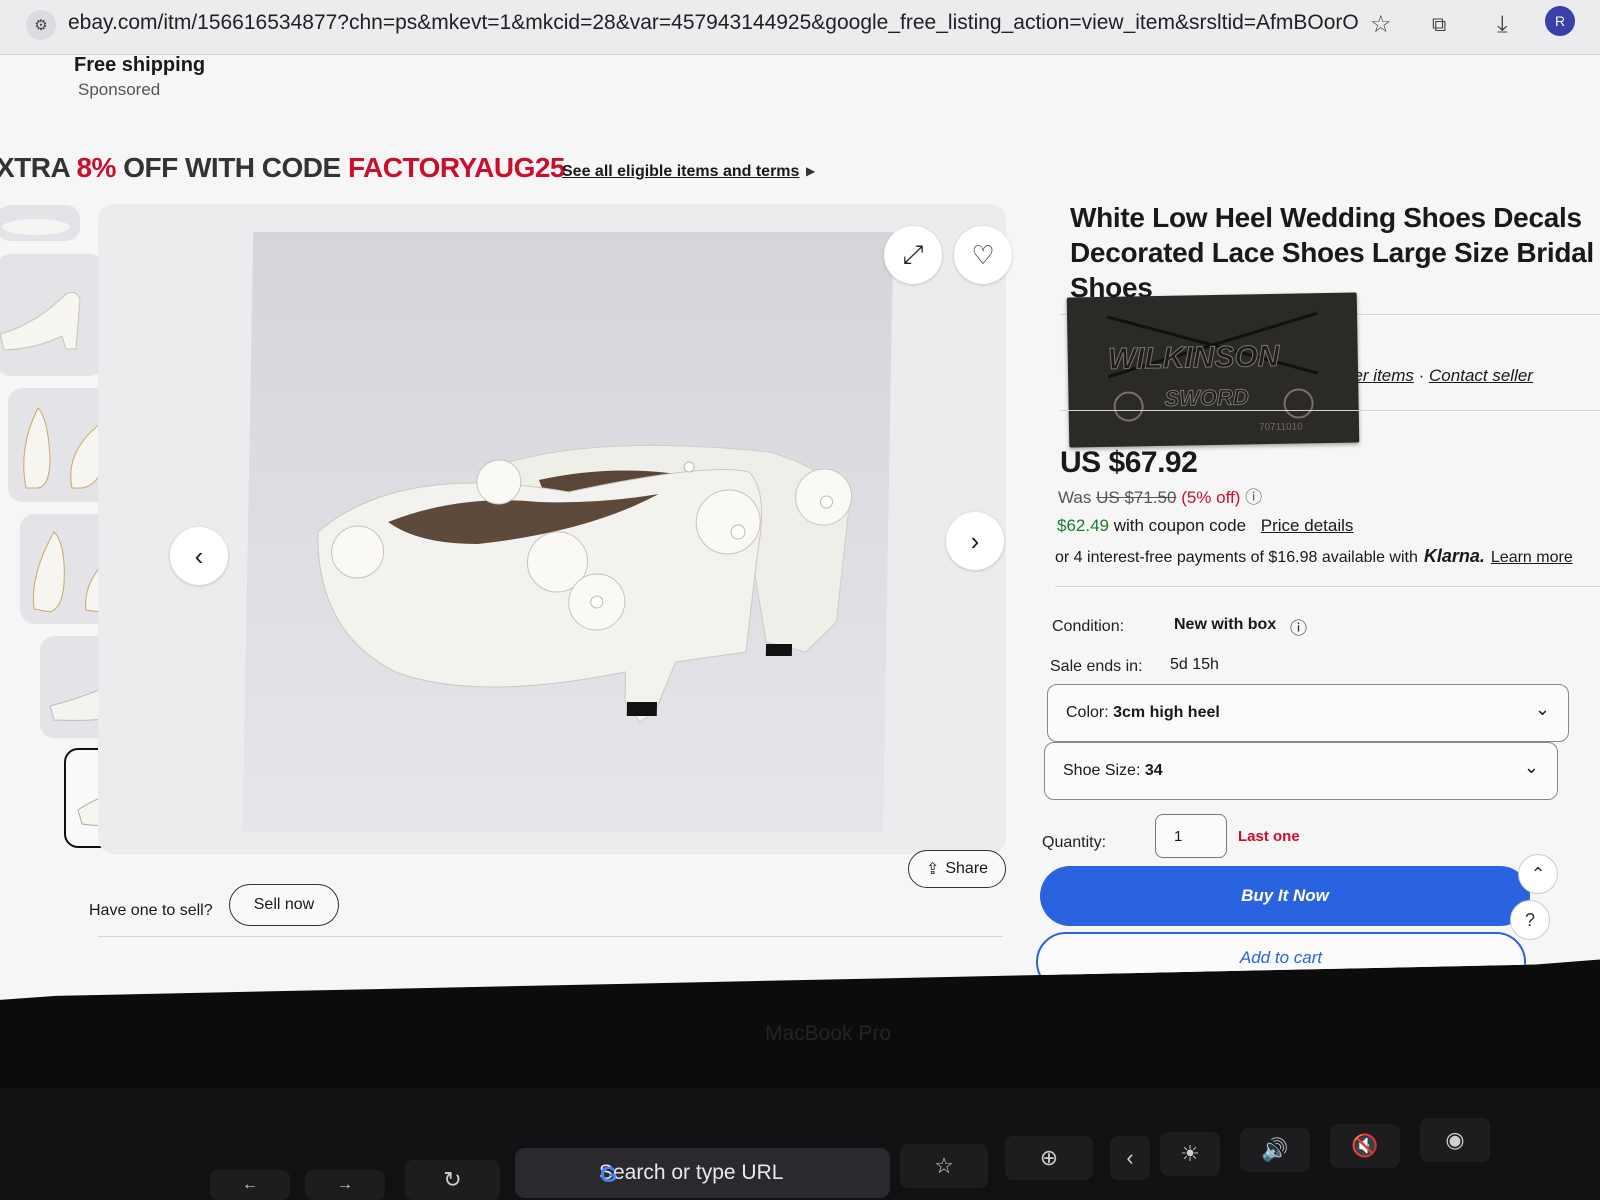 This screenshot has width=1600, height=1200. I want to click on expand-icon: ⤢, so click(913, 255).